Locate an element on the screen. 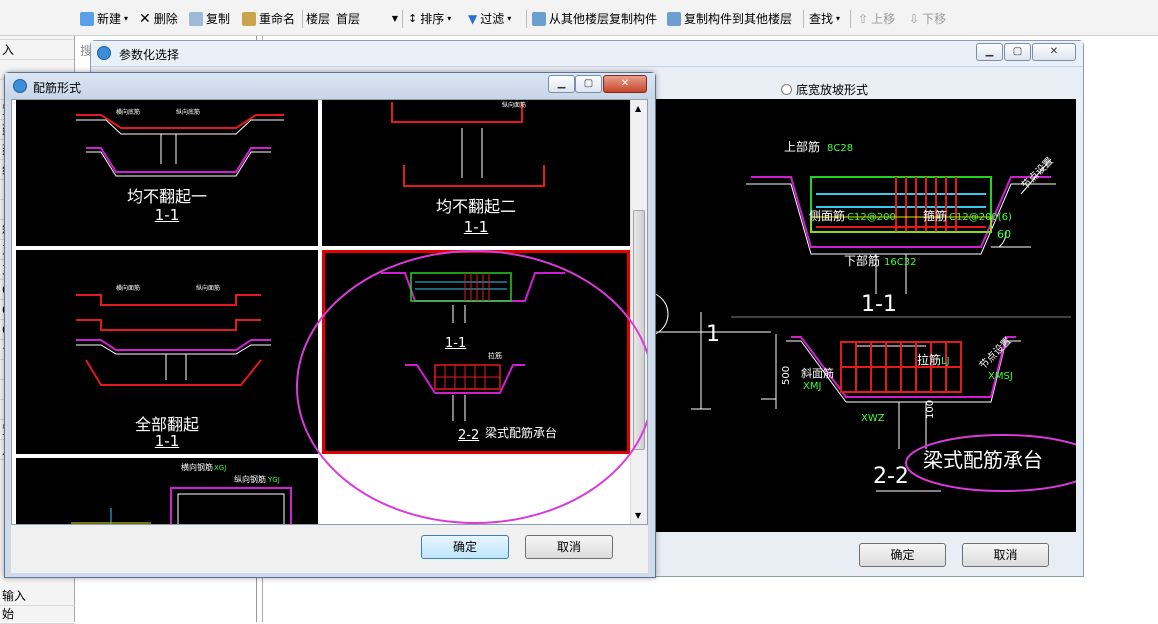  copy-to-floor-button: 复制构件到其他楼层 is located at coordinates (729, 19).